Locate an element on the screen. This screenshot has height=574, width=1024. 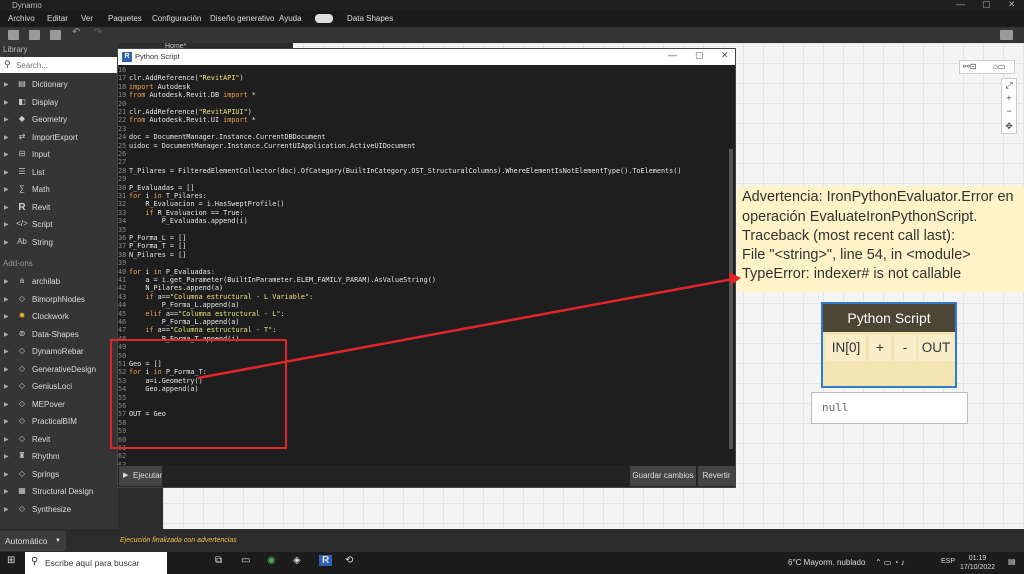
system-tray-icons: ⌃ ▭ ◔ ♪ is located at coordinates (890, 562).